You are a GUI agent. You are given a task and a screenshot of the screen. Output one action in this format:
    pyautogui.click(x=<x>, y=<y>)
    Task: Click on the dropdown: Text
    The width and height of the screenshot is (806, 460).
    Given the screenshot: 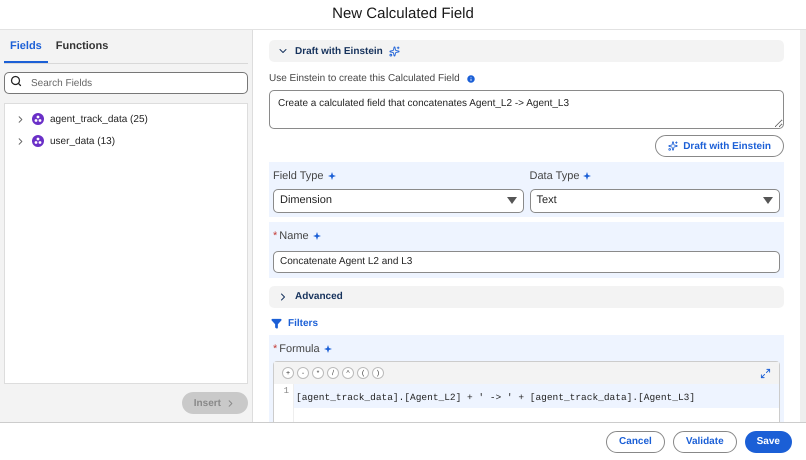 What is the action you would take?
    pyautogui.click(x=655, y=200)
    